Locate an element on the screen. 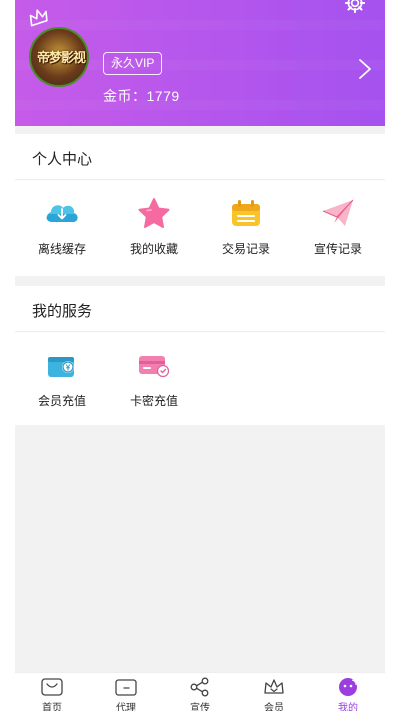  profile-icon is located at coordinates (348, 687).